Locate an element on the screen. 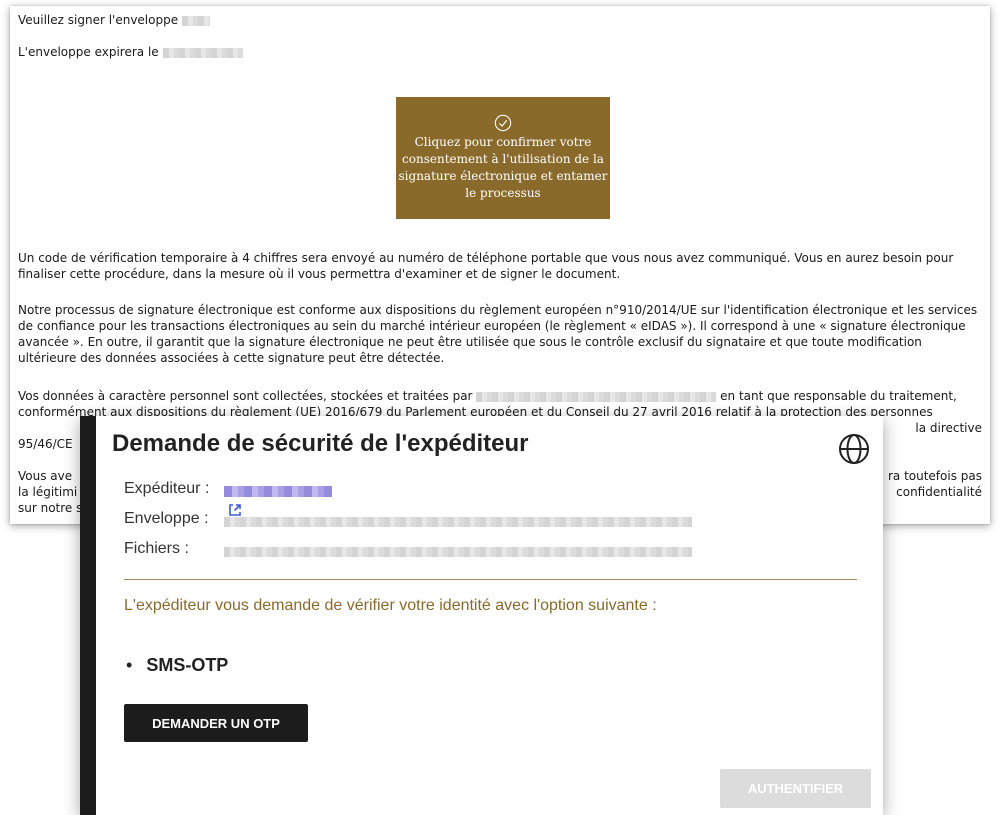  divider is located at coordinates (490, 579).